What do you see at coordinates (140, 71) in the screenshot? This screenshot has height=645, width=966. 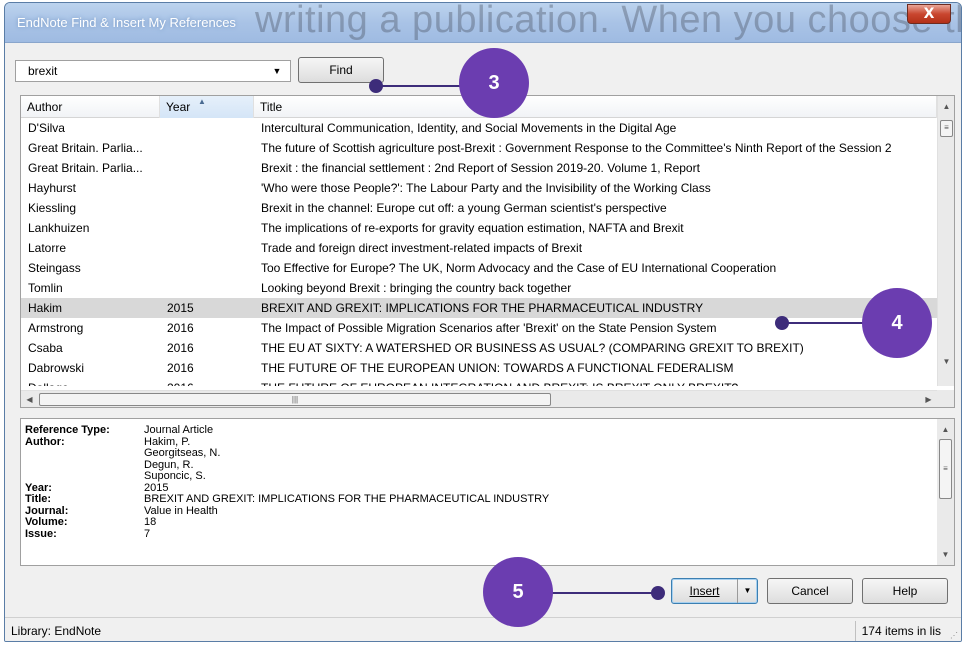 I see `search-input` at bounding box center [140, 71].